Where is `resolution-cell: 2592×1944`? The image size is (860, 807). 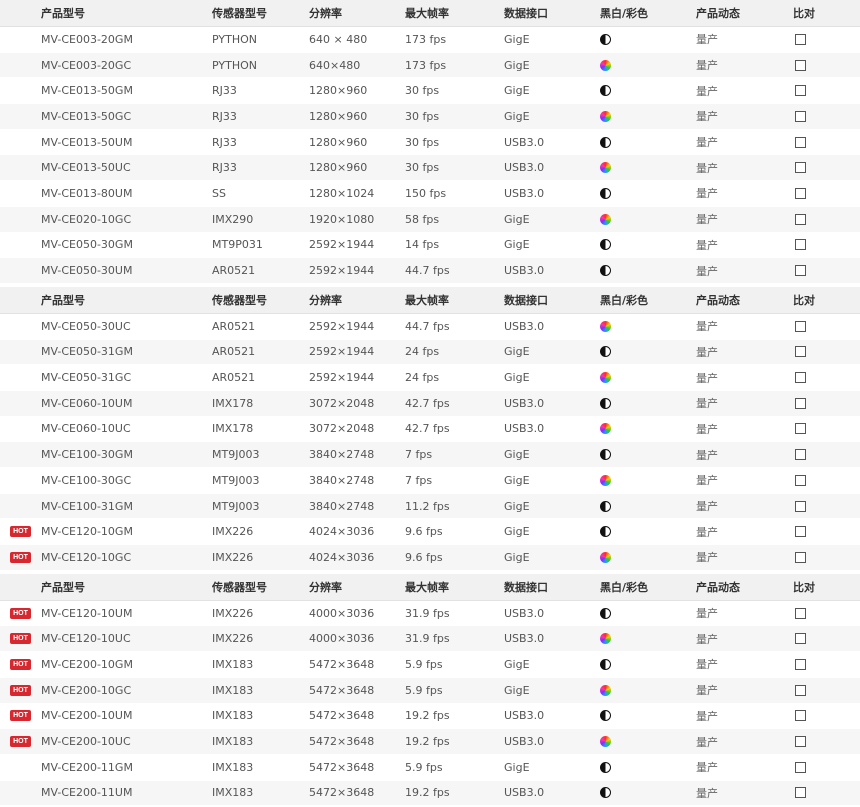 resolution-cell: 2592×1944 is located at coordinates (342, 326).